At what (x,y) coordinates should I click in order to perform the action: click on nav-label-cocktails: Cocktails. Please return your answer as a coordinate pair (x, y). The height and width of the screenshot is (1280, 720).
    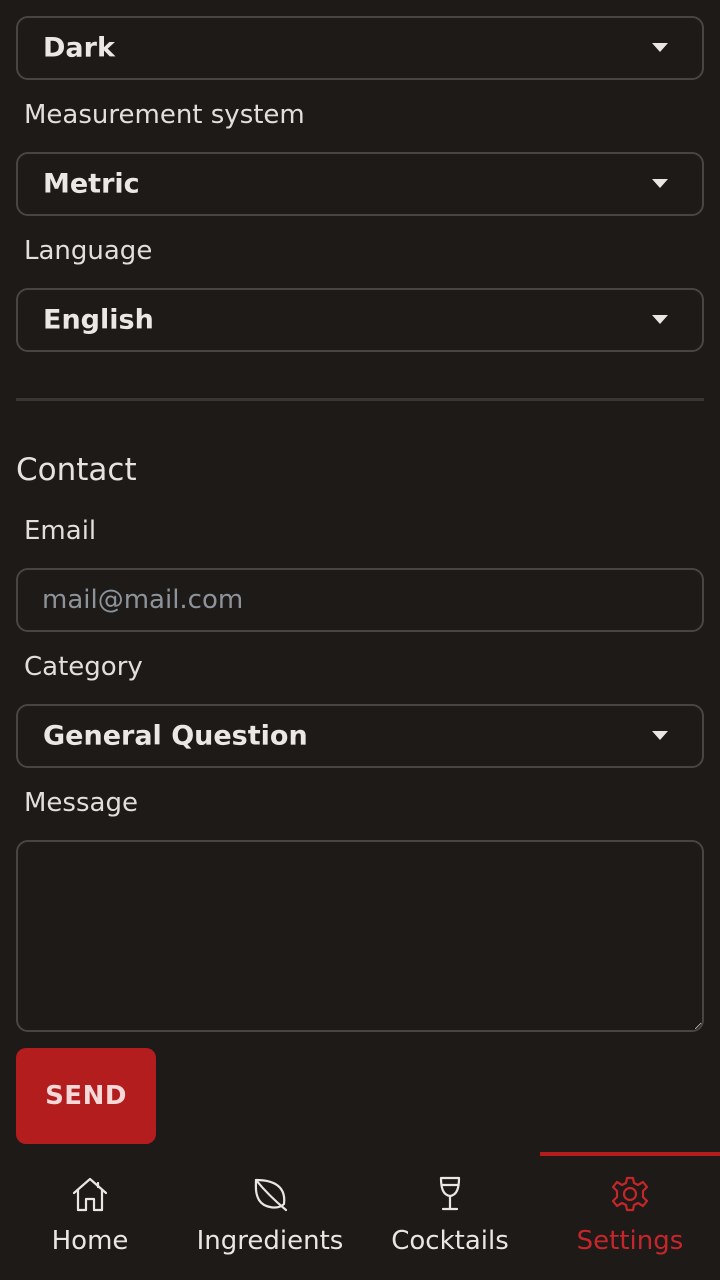
    Looking at the image, I should click on (450, 1241).